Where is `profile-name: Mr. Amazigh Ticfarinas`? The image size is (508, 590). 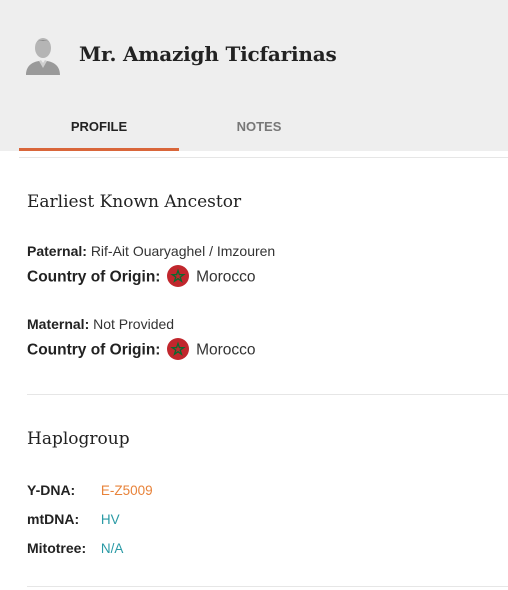 profile-name: Mr. Amazigh Ticfarinas is located at coordinates (208, 54).